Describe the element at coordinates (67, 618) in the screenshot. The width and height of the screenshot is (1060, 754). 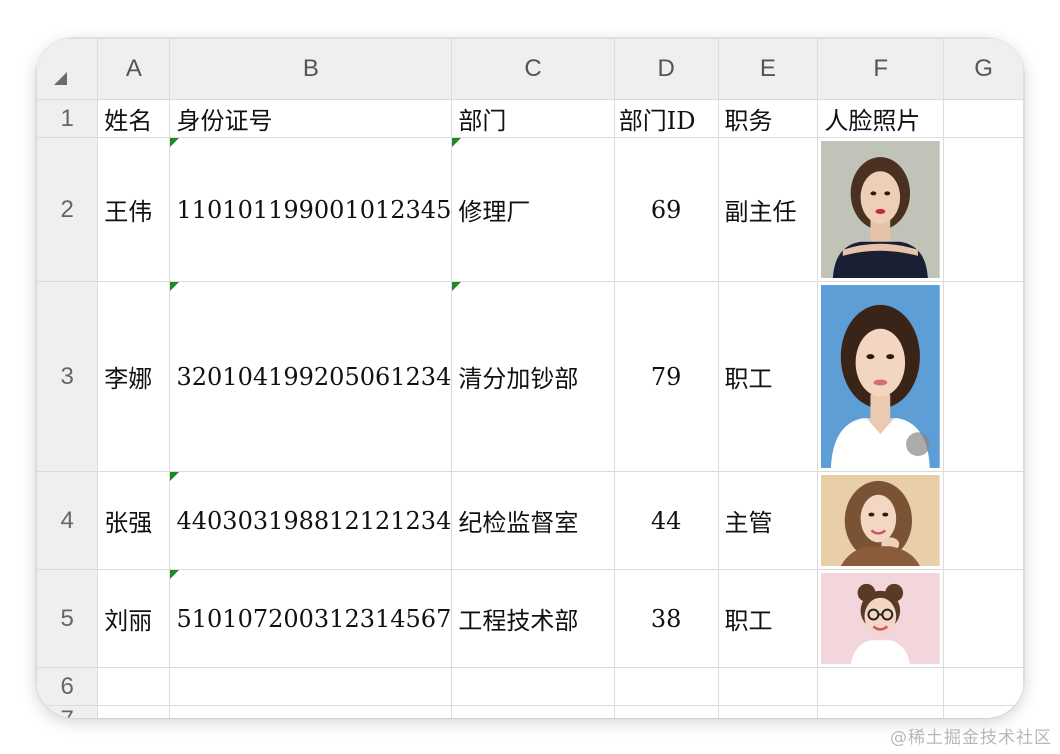
I see `row-header-5: 5` at that location.